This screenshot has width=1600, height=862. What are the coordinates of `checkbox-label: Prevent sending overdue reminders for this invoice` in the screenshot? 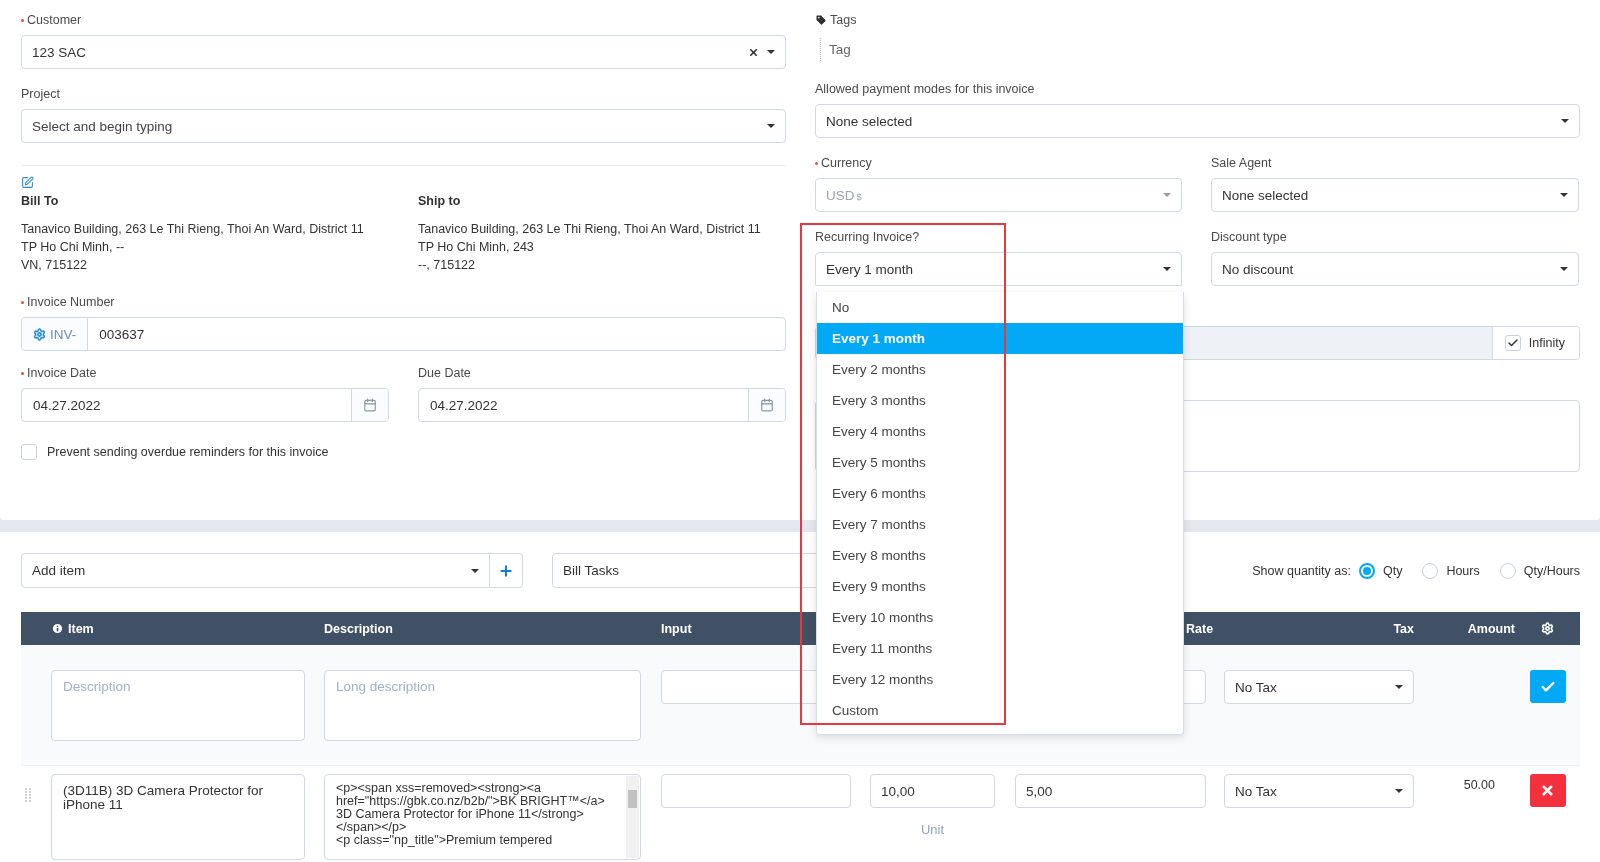 It's located at (188, 452).